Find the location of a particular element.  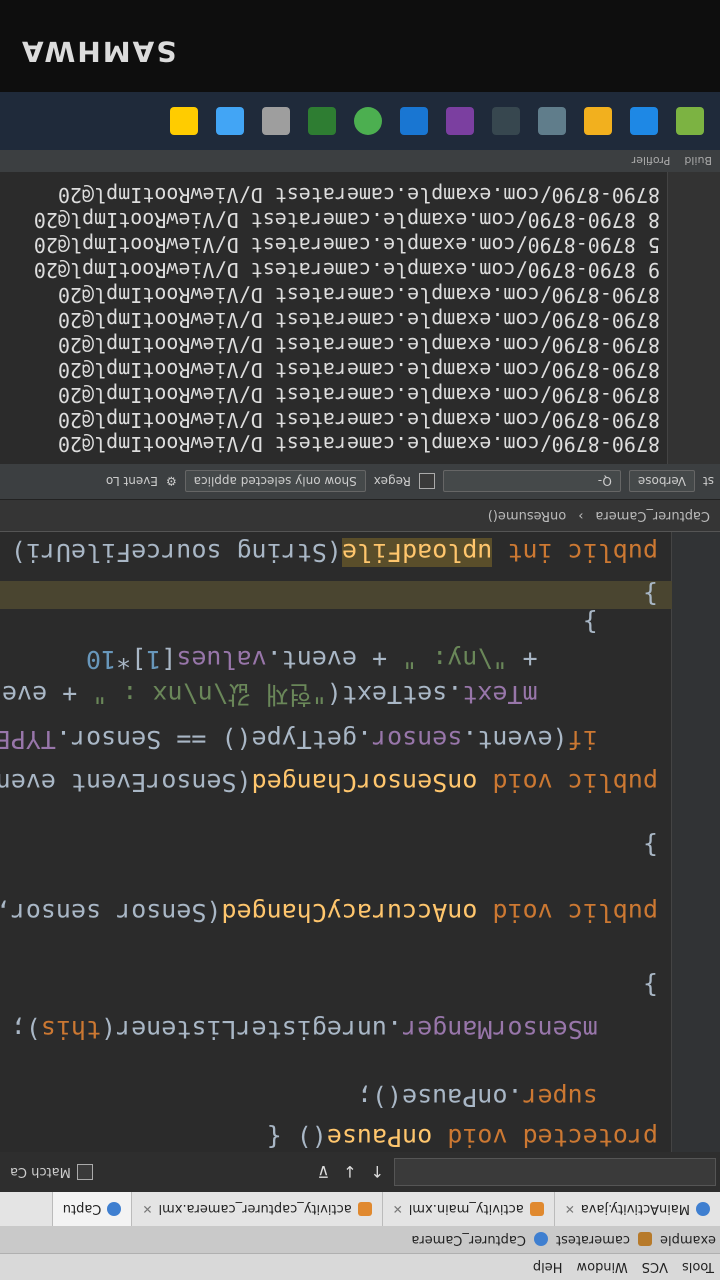

chrome-icon is located at coordinates (368, 121).